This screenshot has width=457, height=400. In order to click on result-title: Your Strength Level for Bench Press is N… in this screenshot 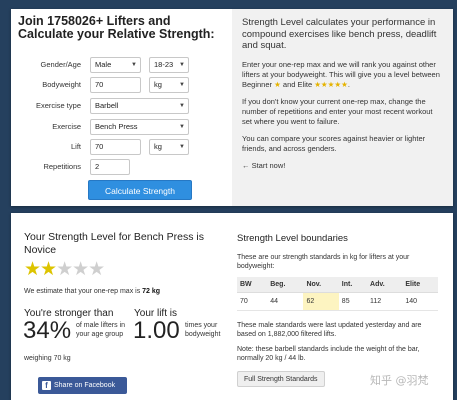, I will do `click(114, 243)`.